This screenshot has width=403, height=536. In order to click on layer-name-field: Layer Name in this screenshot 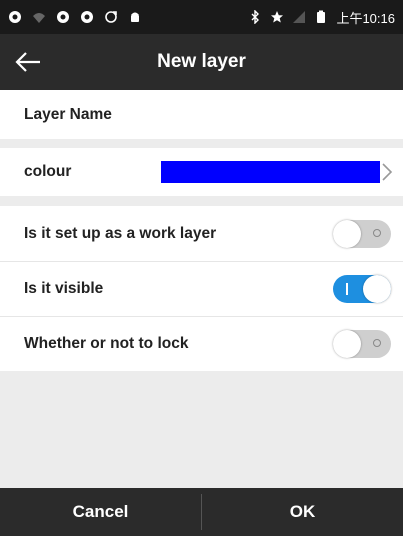, I will do `click(201, 114)`.